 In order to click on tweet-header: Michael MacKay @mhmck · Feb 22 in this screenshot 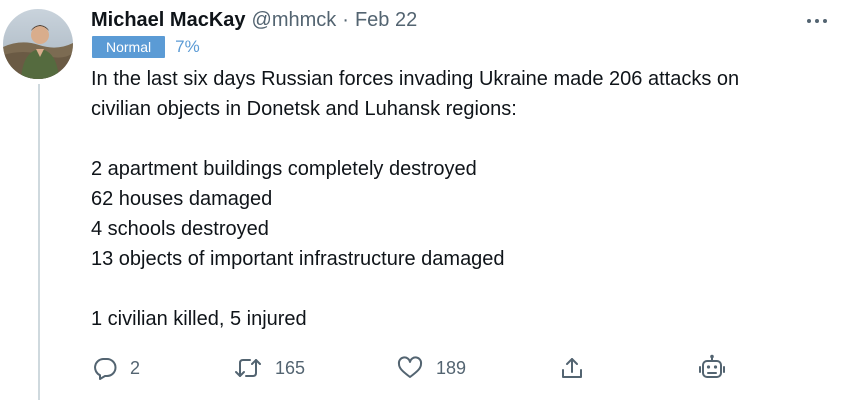, I will do `click(254, 20)`.